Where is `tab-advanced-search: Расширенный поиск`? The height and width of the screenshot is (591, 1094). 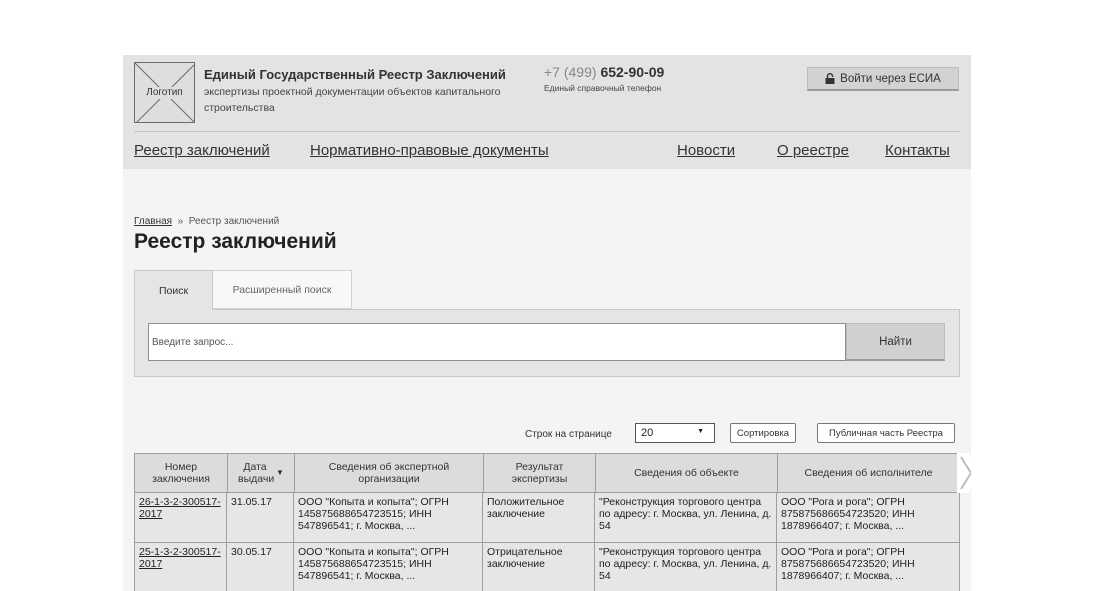 tab-advanced-search: Расширенный поиск is located at coordinates (282, 289).